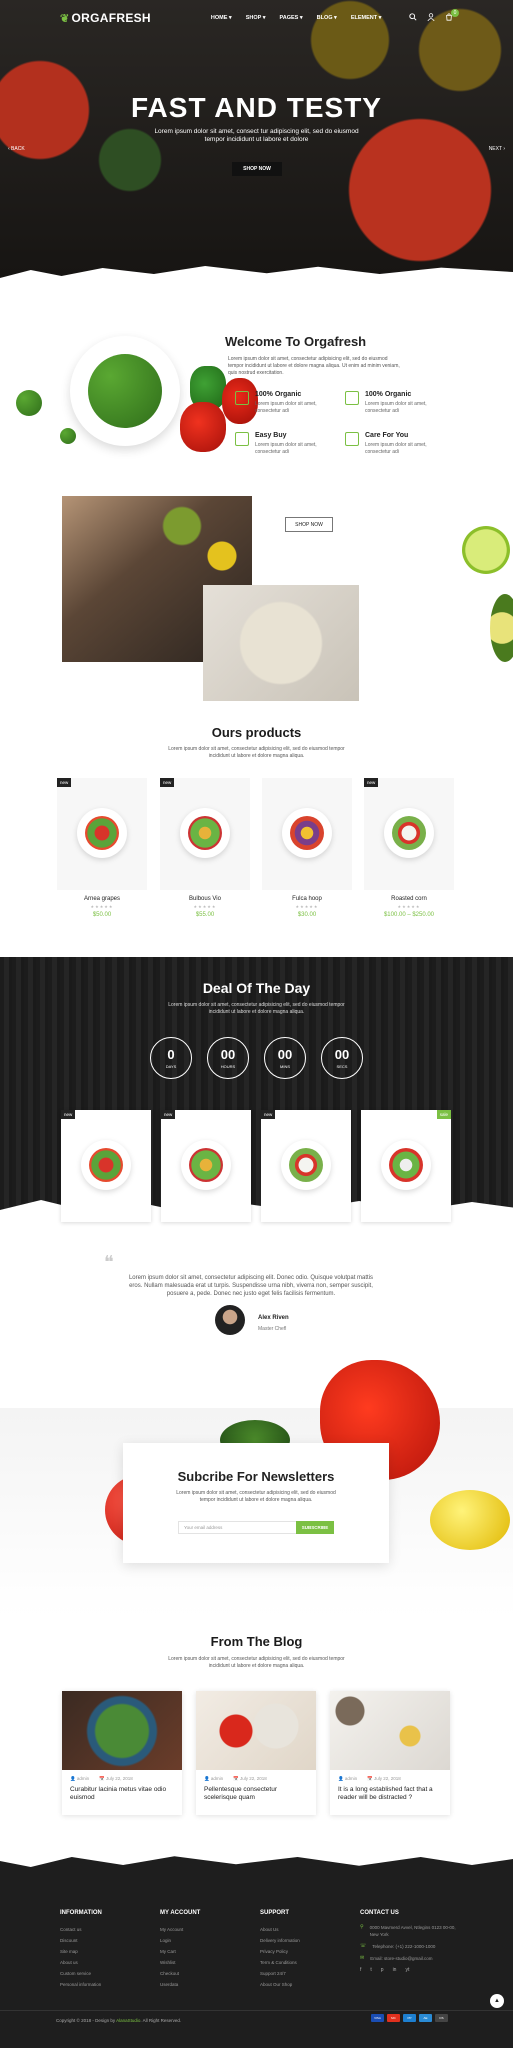 The width and height of the screenshot is (513, 2048). I want to click on cart-icon: 0, so click(452, 16).